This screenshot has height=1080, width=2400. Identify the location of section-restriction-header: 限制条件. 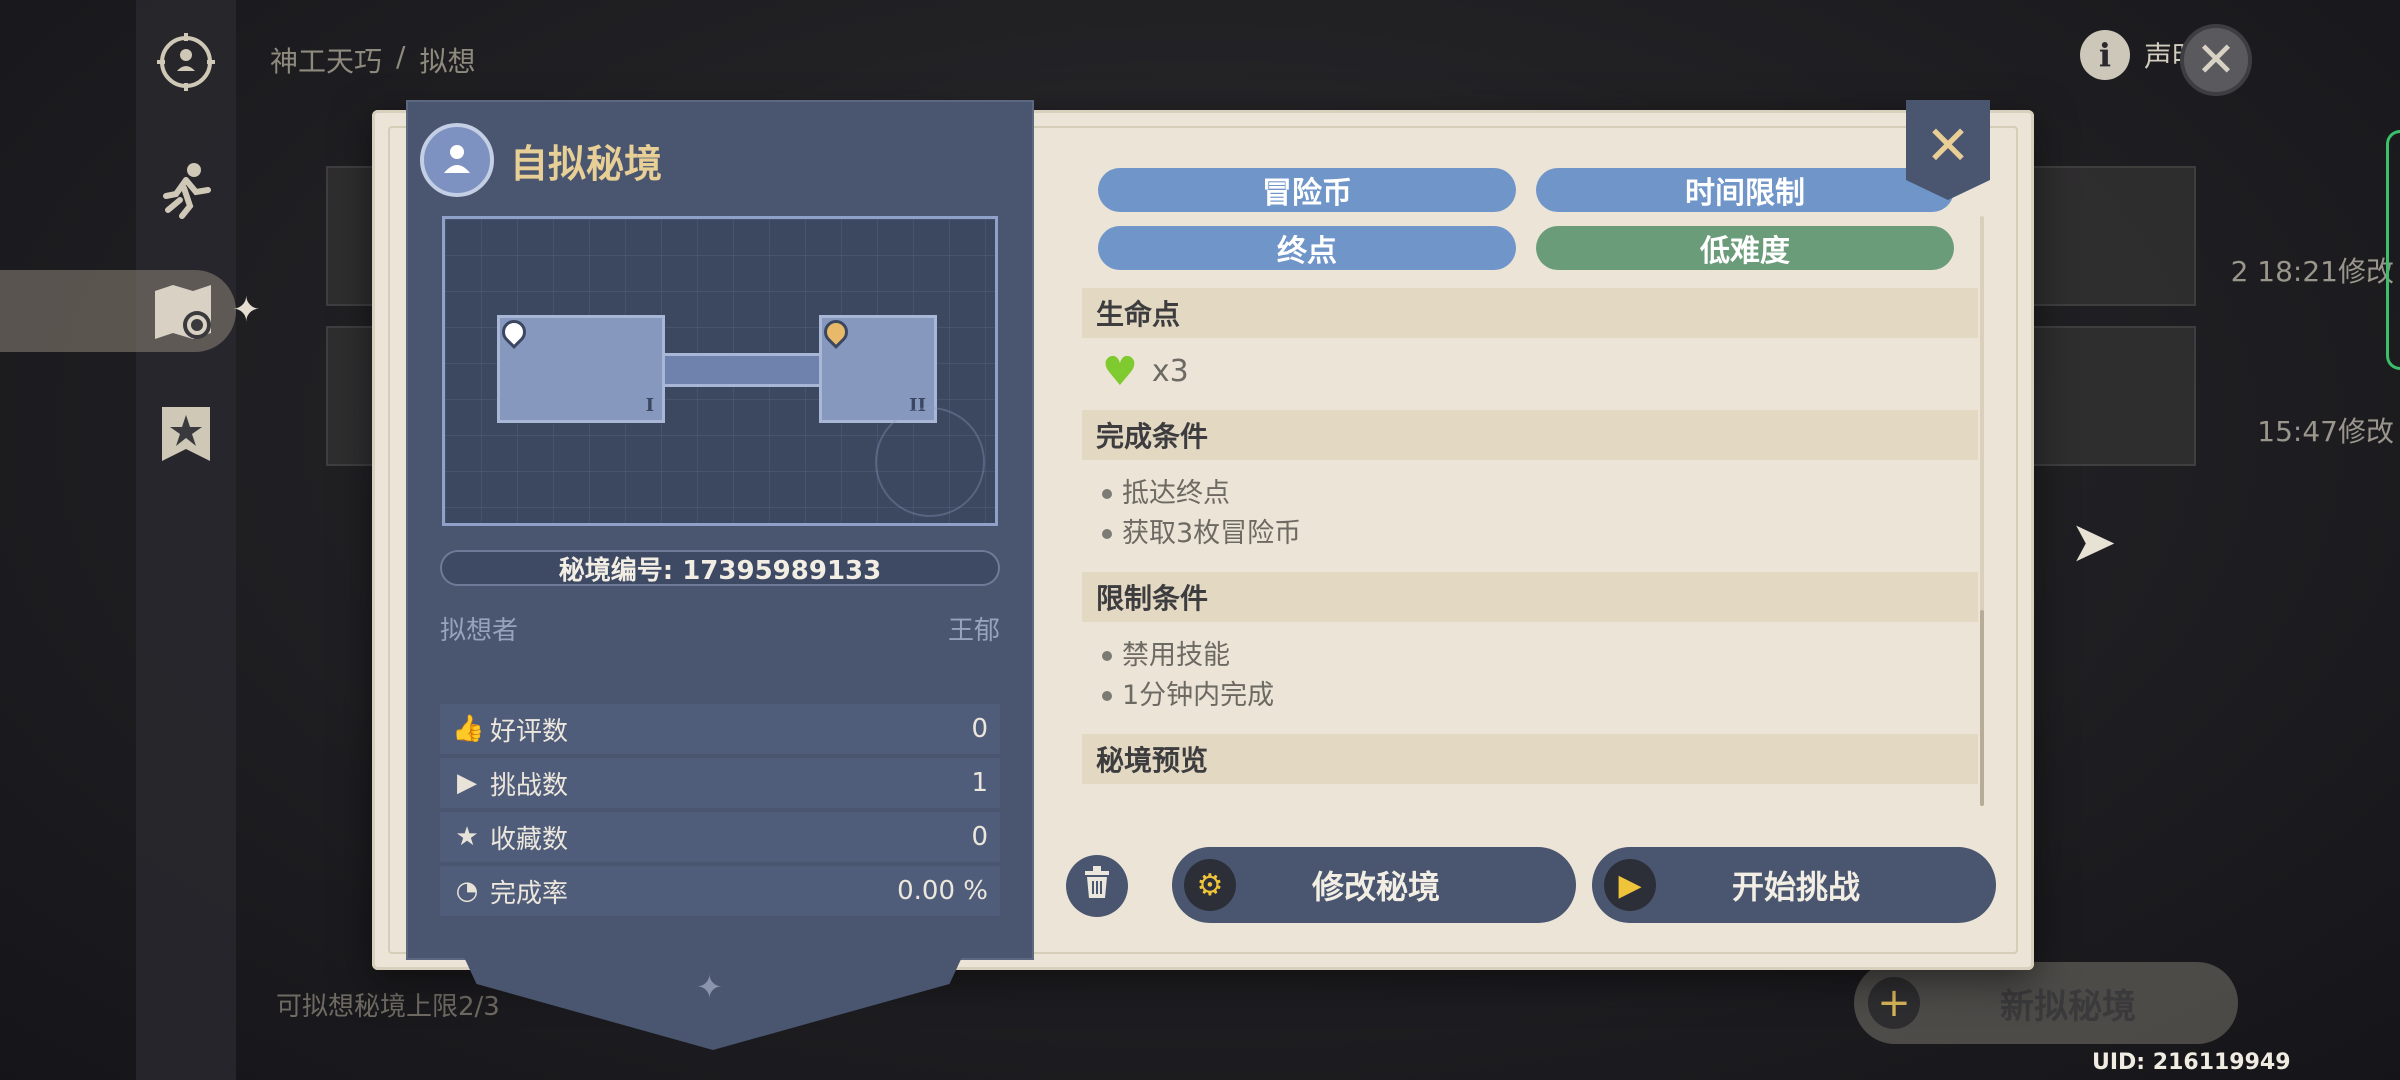
(1530, 597).